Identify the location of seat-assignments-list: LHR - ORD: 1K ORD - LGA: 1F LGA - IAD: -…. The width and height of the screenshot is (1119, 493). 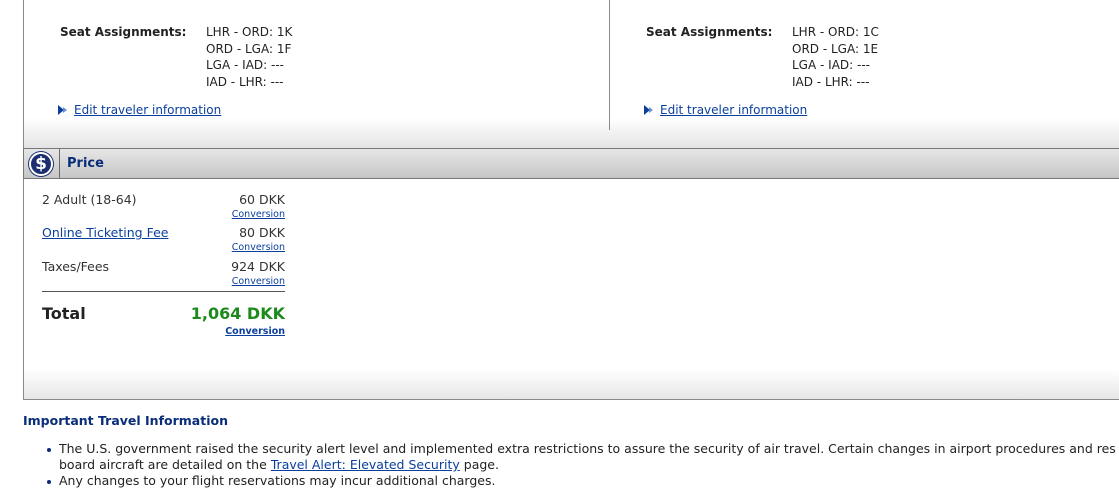
(249, 57).